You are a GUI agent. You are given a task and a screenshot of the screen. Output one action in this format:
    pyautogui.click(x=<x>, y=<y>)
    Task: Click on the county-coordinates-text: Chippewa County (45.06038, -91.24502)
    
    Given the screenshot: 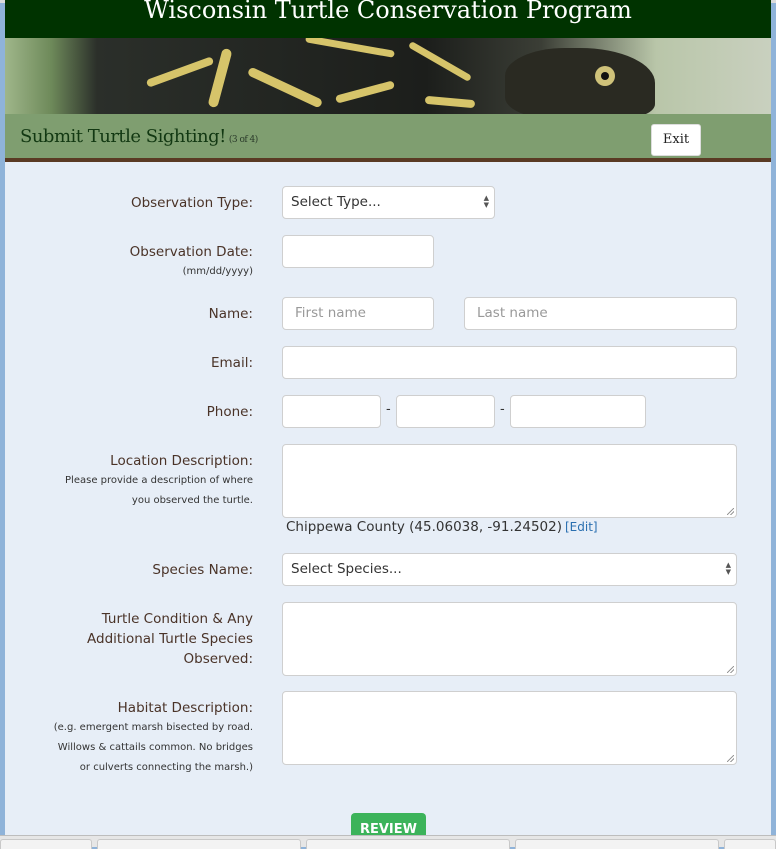 What is the action you would take?
    pyautogui.click(x=424, y=527)
    